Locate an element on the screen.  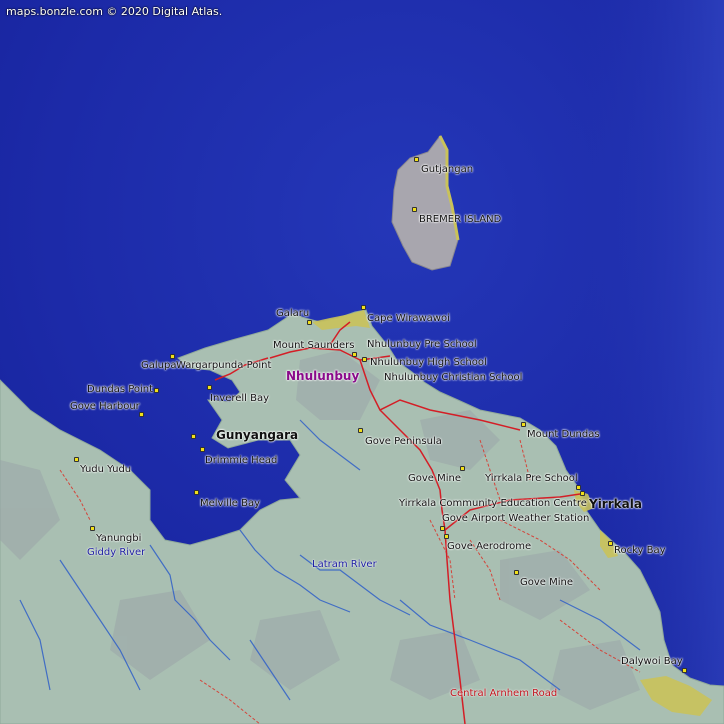
label-mount-dundas: Mount Dundas is located at coordinates (563, 435).